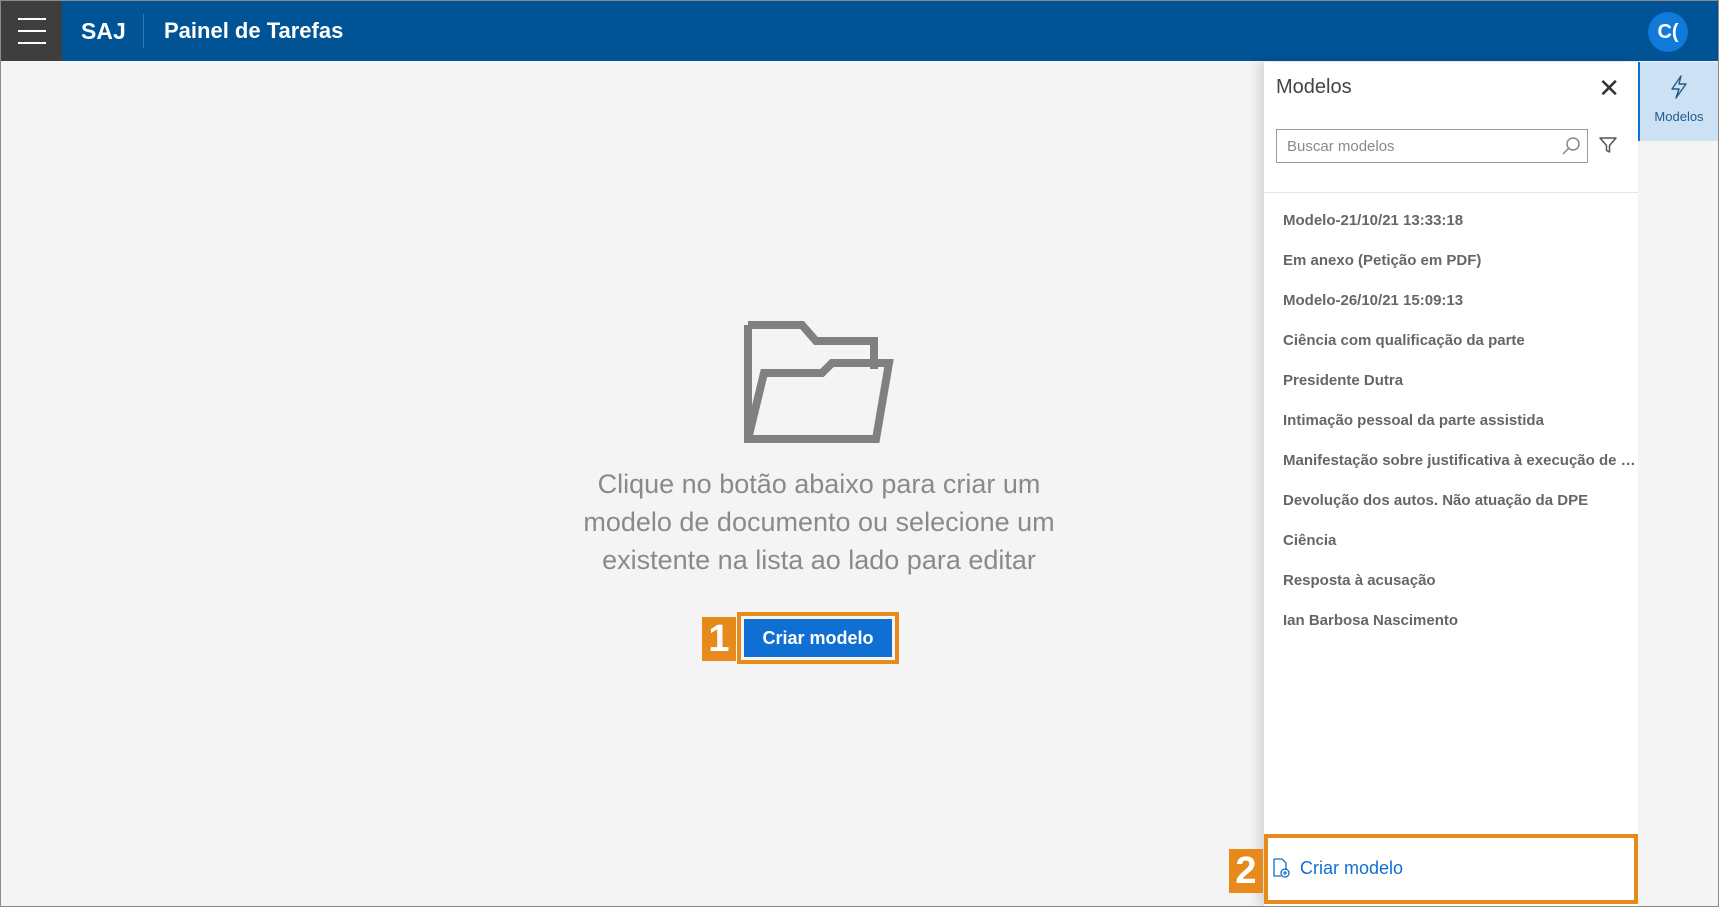  I want to click on top-bar: SAJ Painel de Tarefas C(, so click(859, 31).